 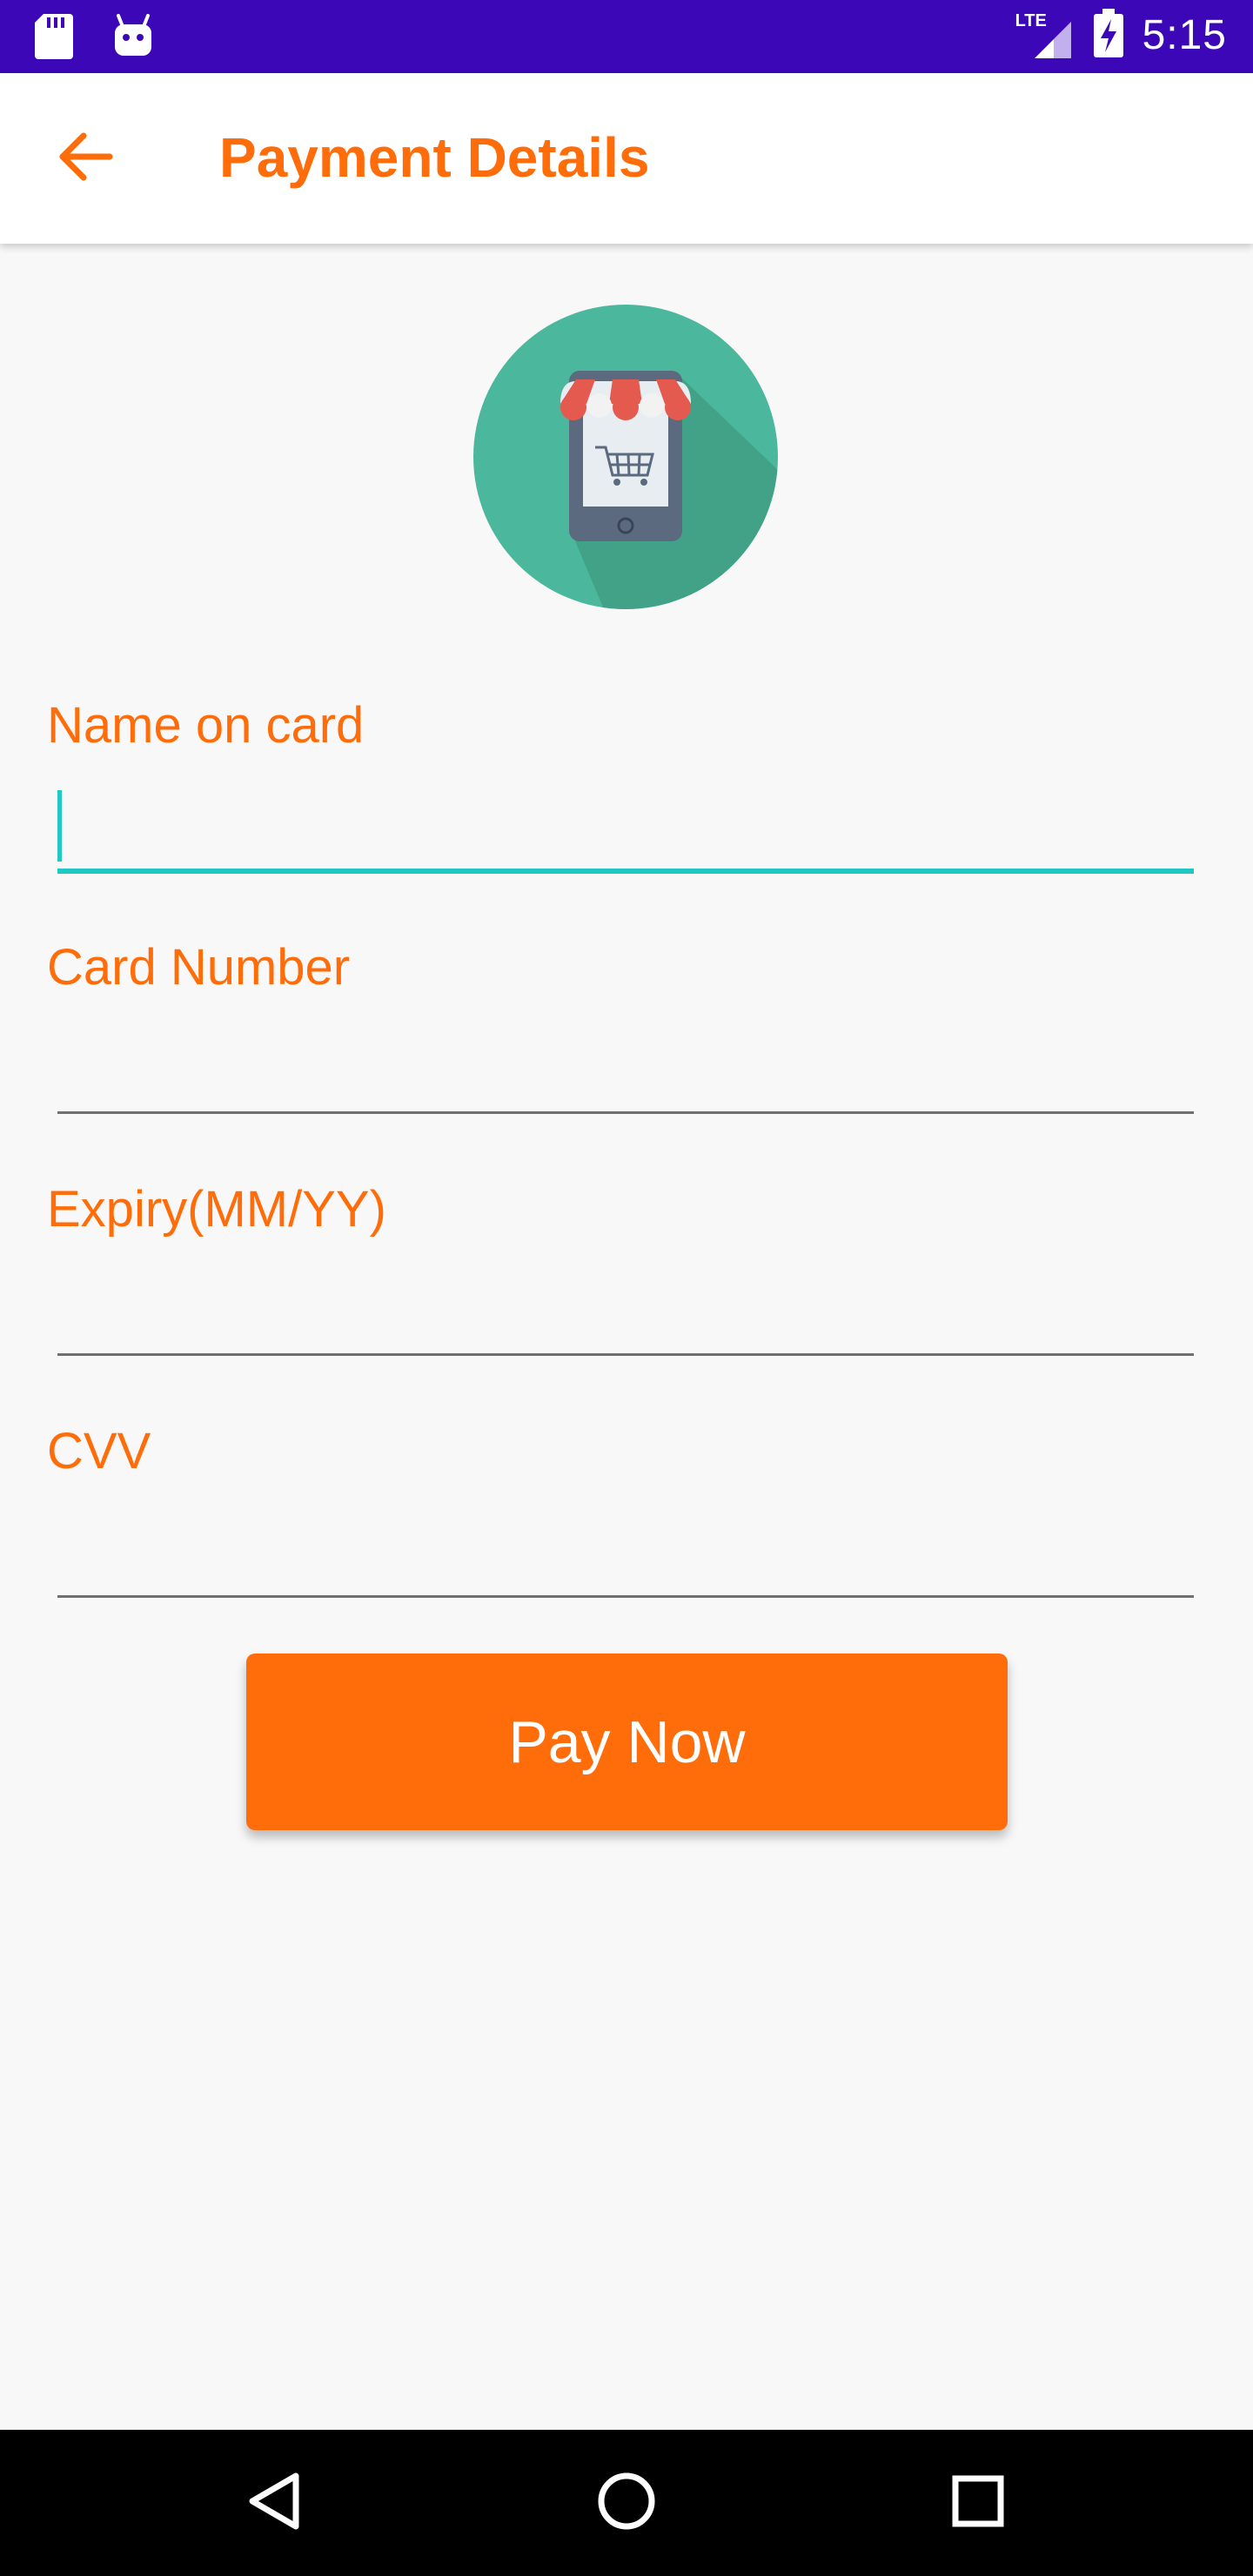 I want to click on card-number-label: Card Number, so click(x=199, y=968).